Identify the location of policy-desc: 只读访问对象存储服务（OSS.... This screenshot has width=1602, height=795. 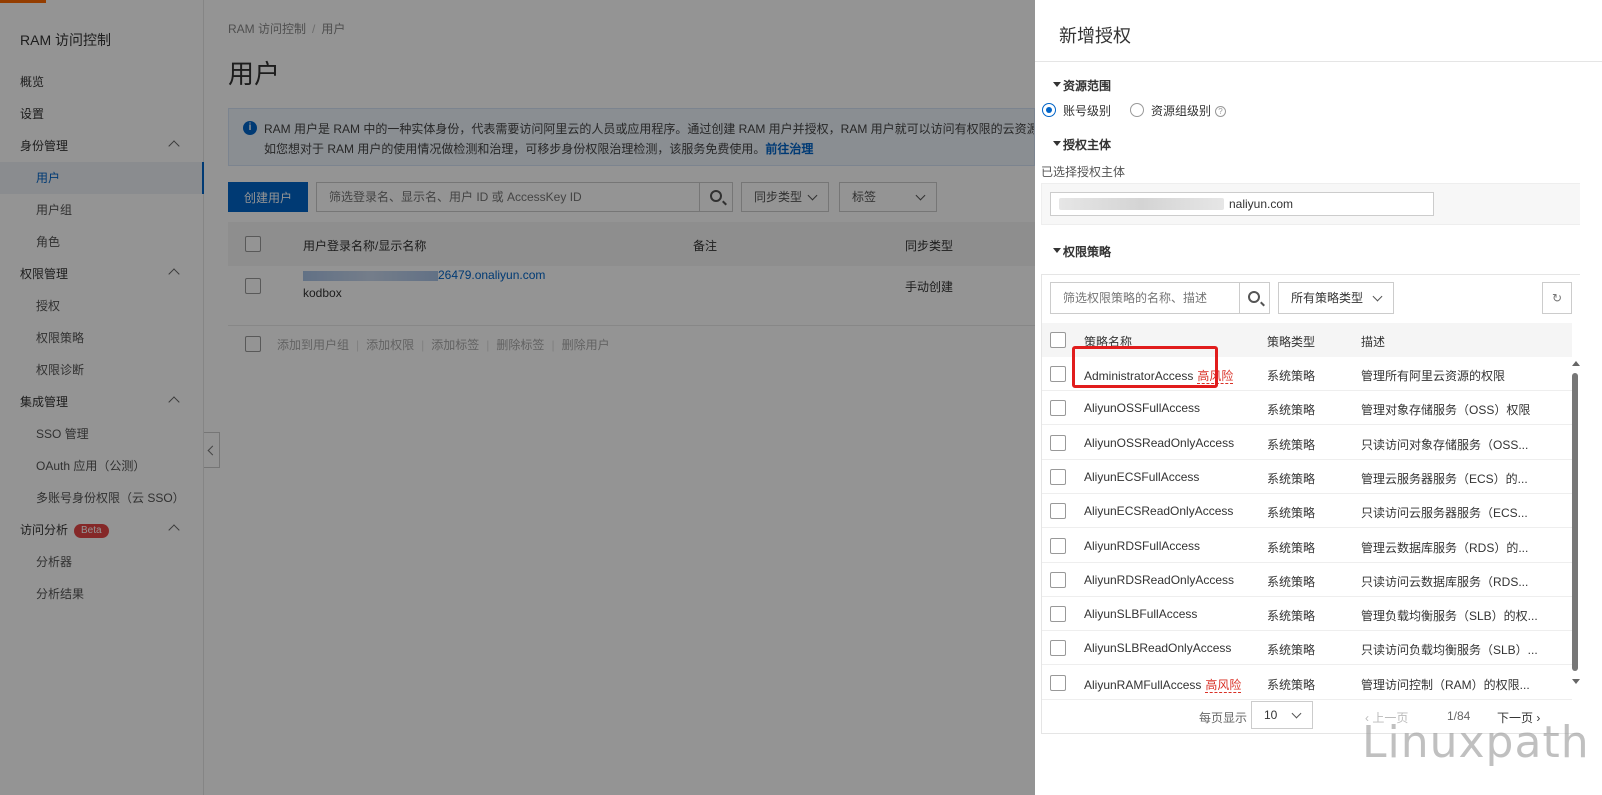
(1445, 444).